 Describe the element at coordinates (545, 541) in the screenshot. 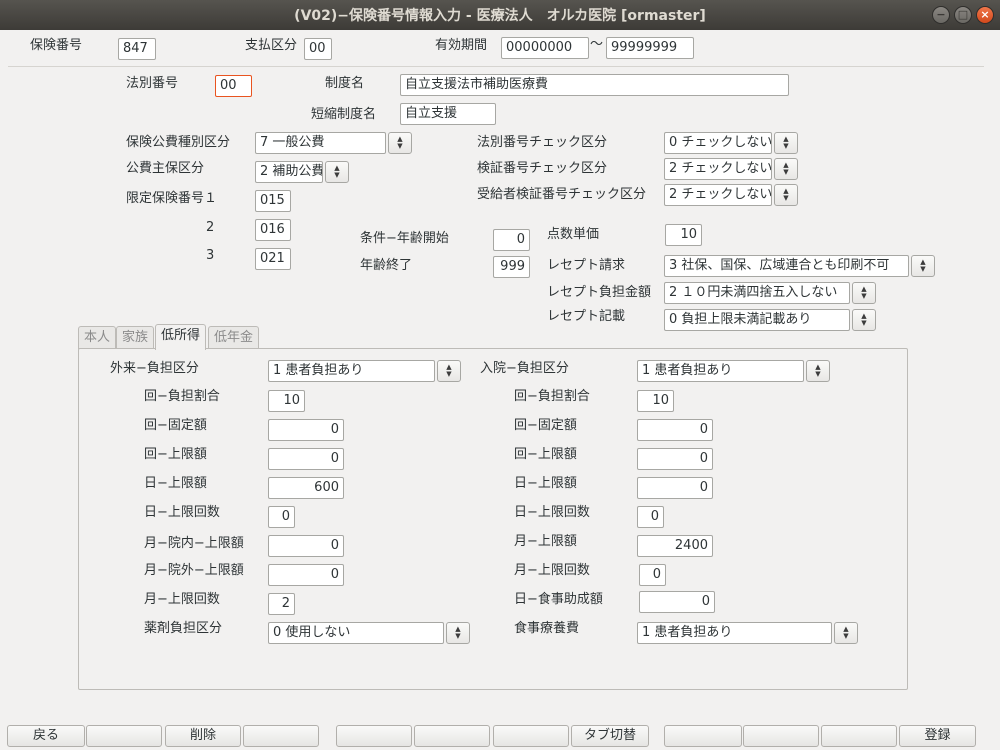

I see `in-row-label: 月−上限額` at that location.